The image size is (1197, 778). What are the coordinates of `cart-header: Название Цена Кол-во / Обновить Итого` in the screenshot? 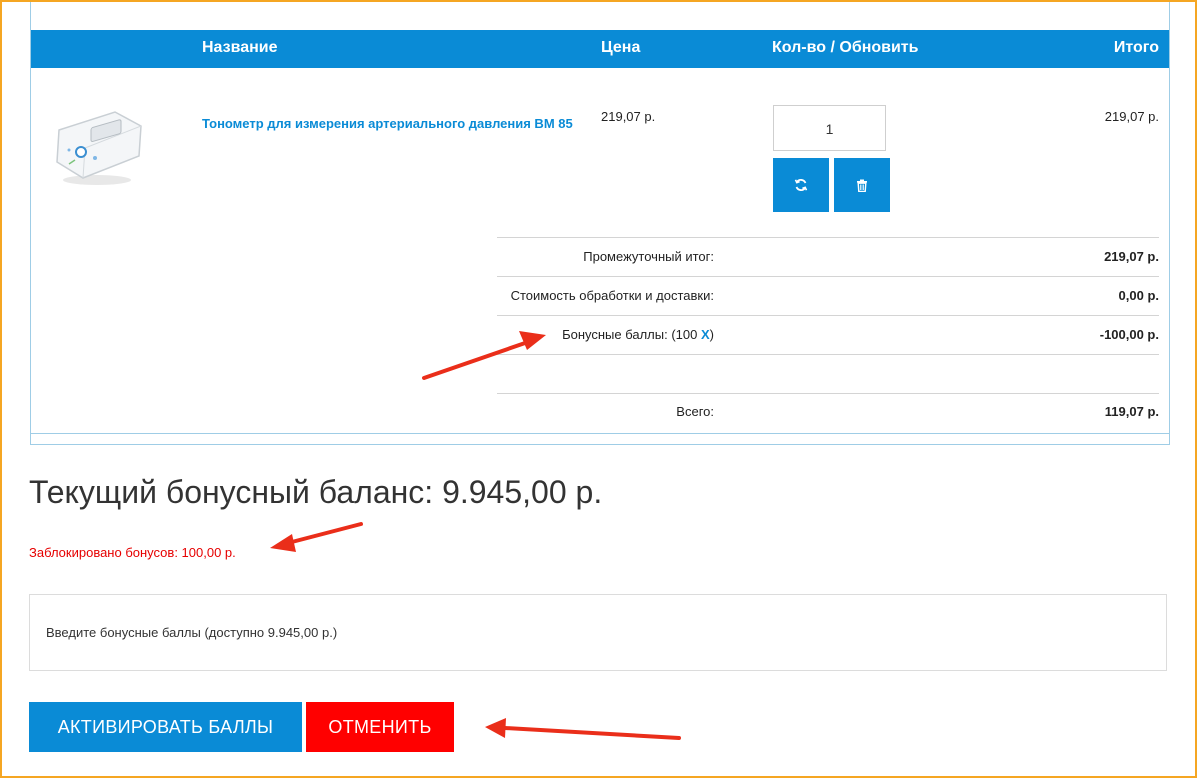 It's located at (600, 49).